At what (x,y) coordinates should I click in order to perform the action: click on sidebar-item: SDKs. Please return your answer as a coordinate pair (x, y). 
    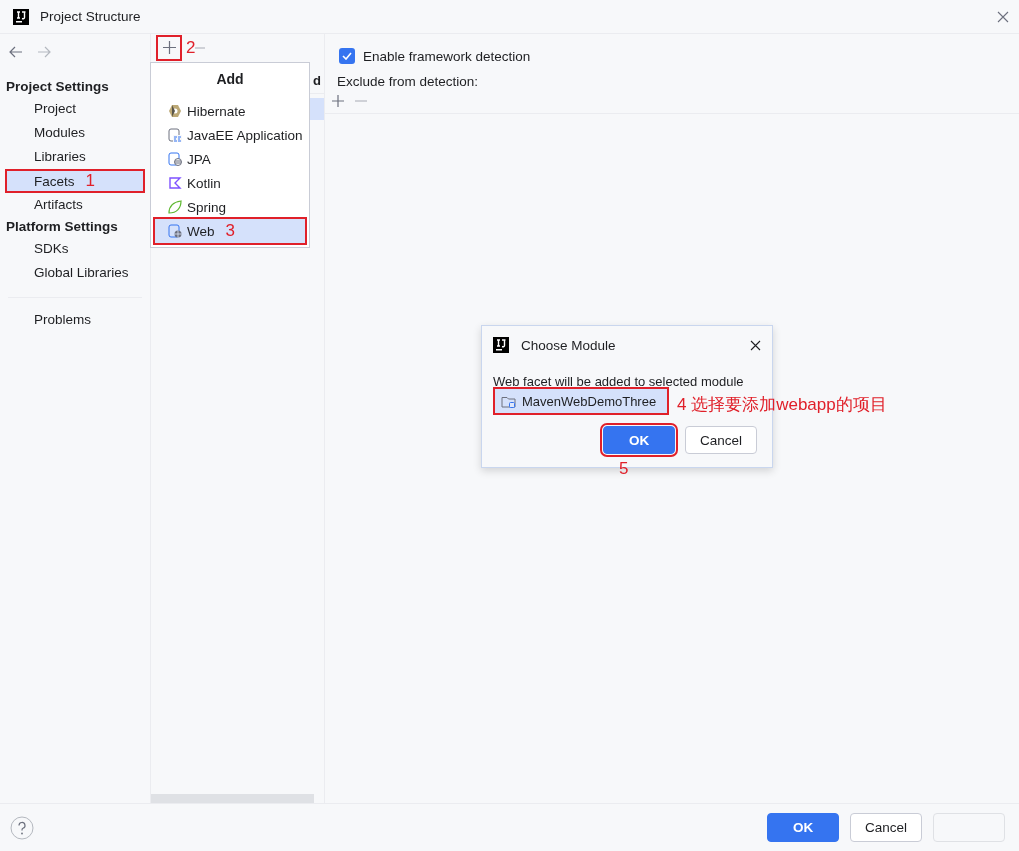
    Looking at the image, I should click on (75, 249).